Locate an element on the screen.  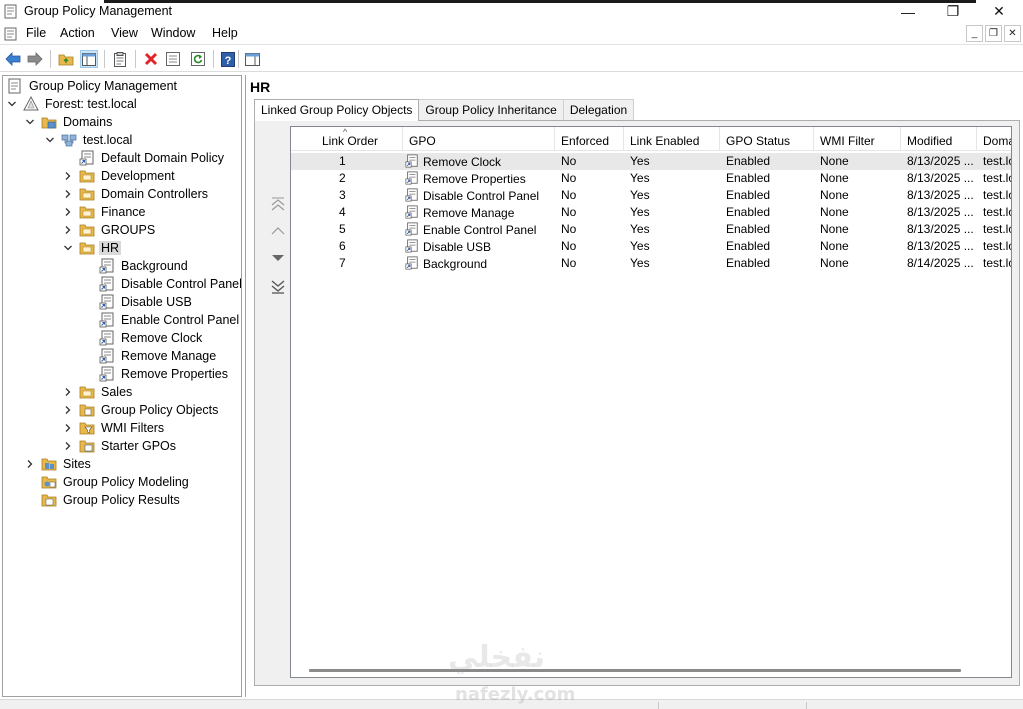
tree-node-group-policy-objects: Group Policy Objects is located at coordinates (141, 410).